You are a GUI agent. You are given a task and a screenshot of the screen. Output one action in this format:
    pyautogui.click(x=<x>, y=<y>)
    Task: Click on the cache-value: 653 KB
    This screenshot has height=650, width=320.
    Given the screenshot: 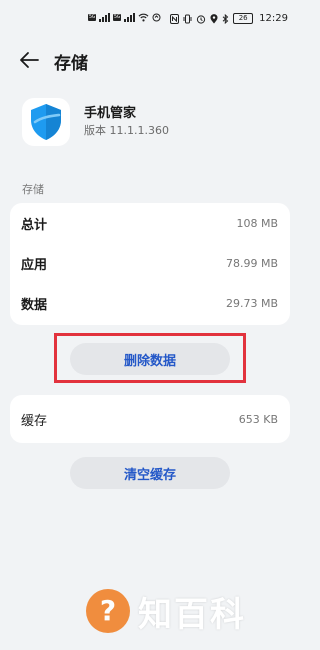 What is the action you would take?
    pyautogui.click(x=258, y=419)
    